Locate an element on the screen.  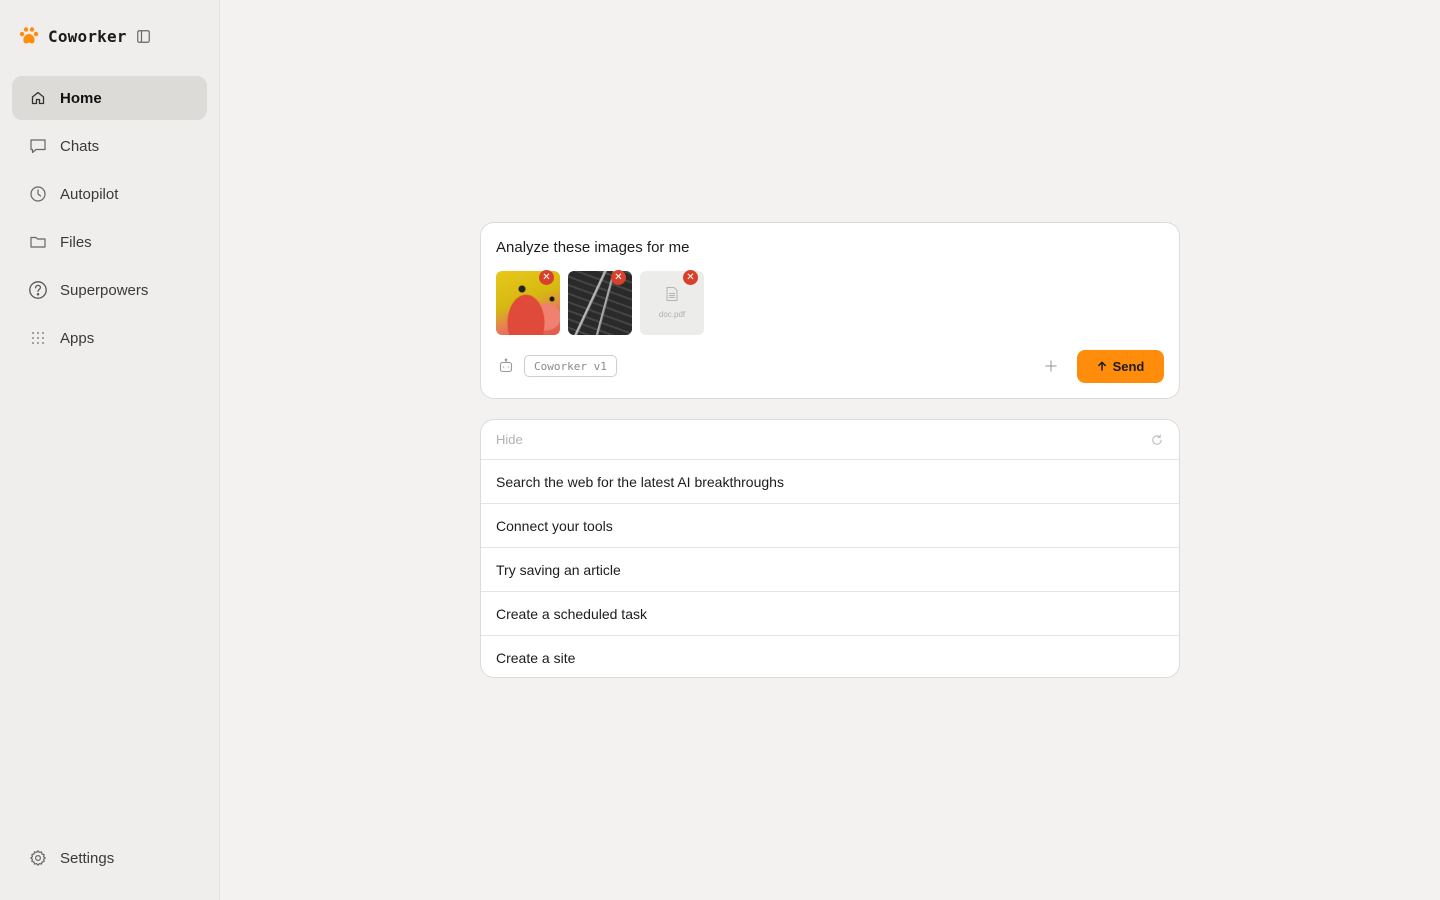
grid-icon is located at coordinates (38, 338).